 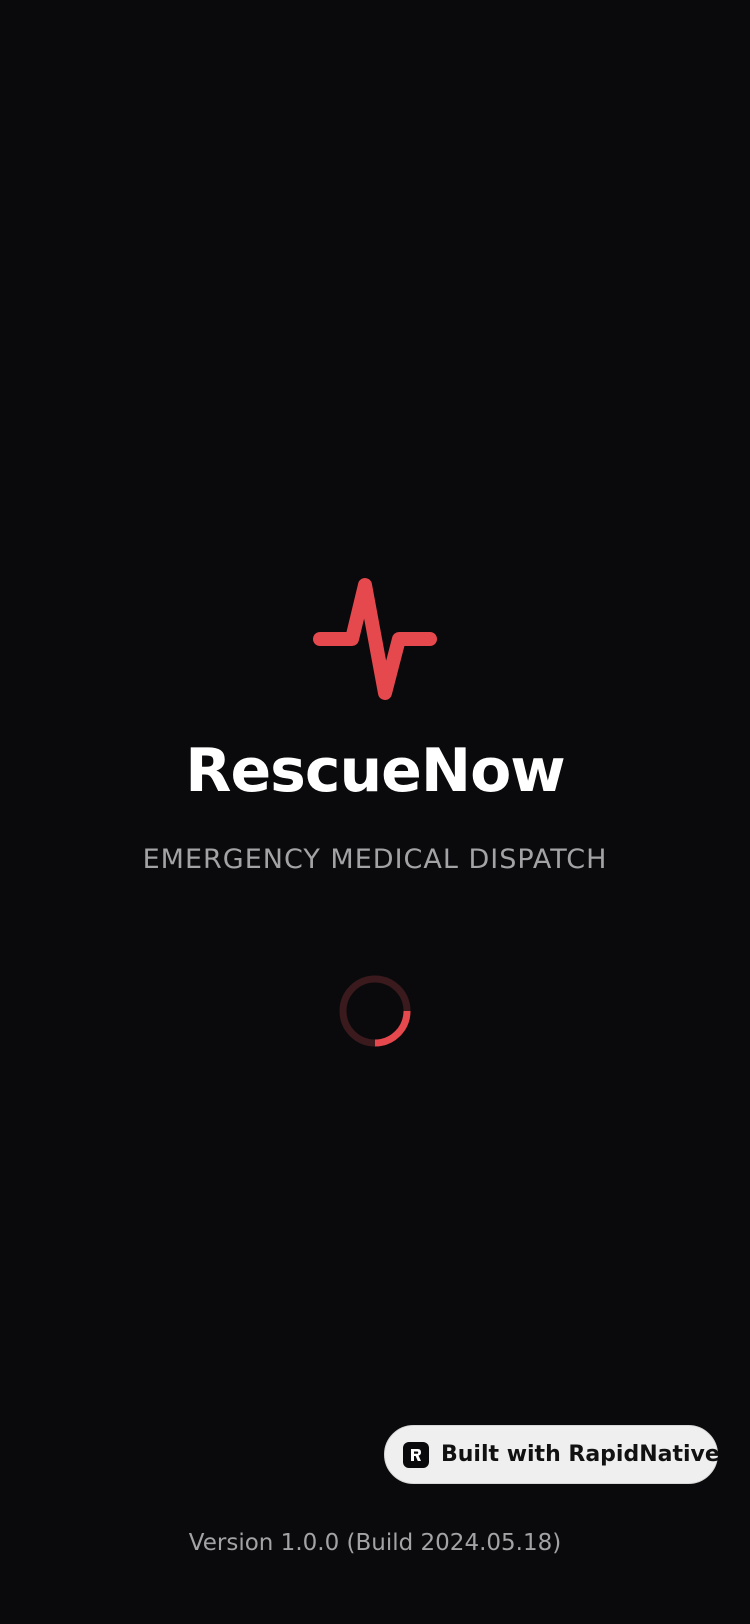 What do you see at coordinates (416, 1454) in the screenshot?
I see `rapidnative-logo-icon` at bounding box center [416, 1454].